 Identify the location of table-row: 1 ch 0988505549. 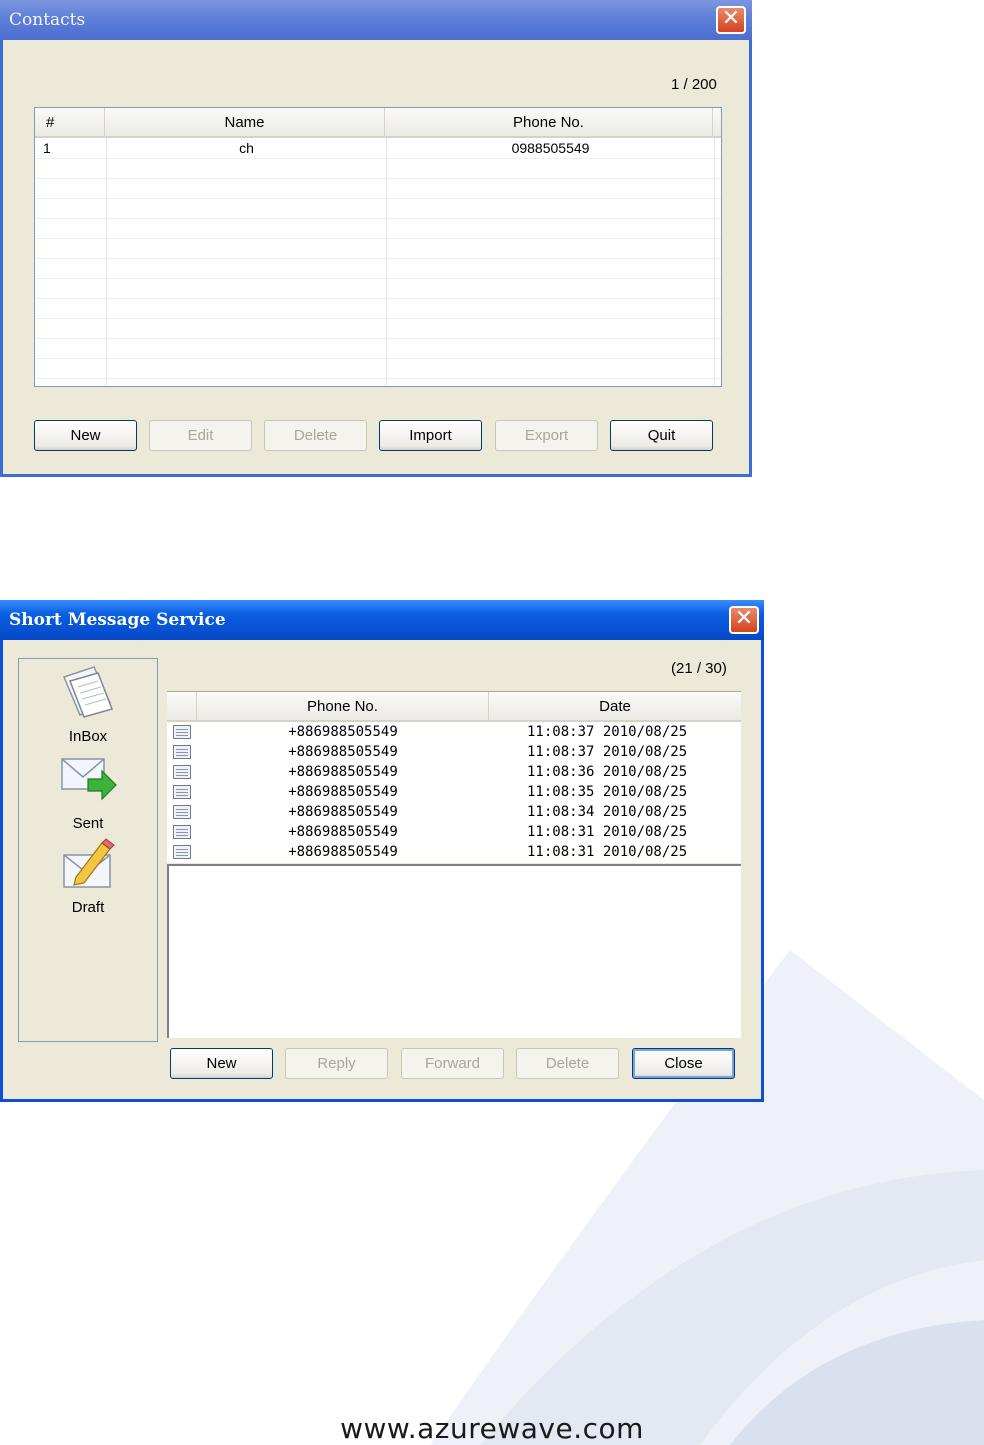
(378, 148).